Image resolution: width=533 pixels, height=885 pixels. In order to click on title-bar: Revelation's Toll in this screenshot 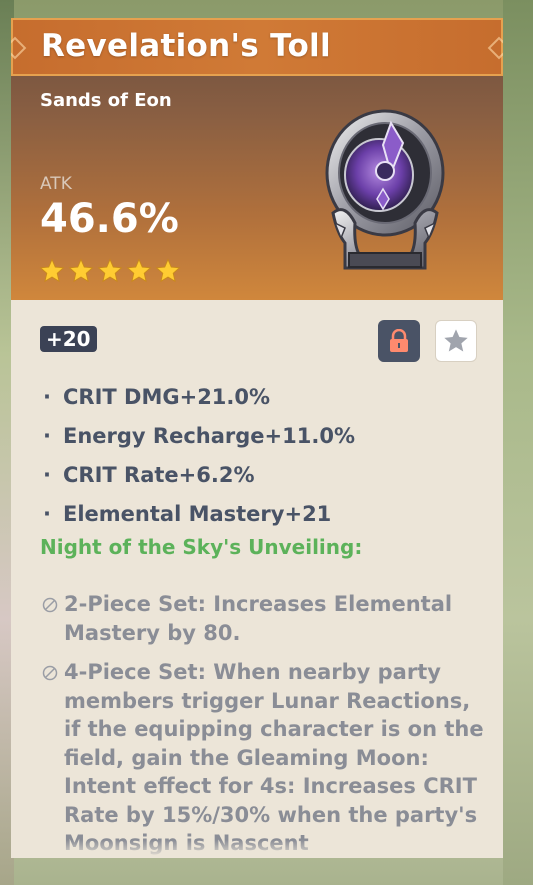, I will do `click(257, 47)`.